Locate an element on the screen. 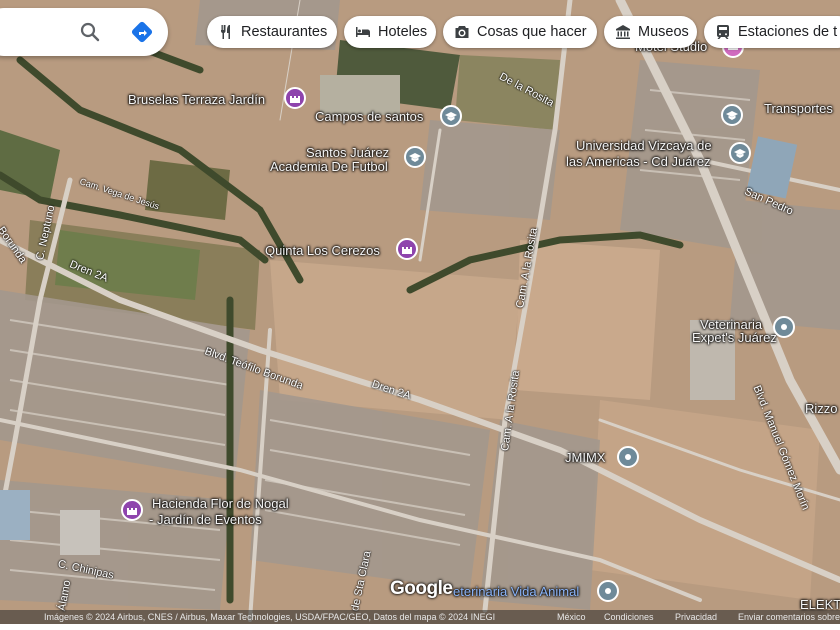 The image size is (840, 630). place-pin-jmimx is located at coordinates (628, 457).